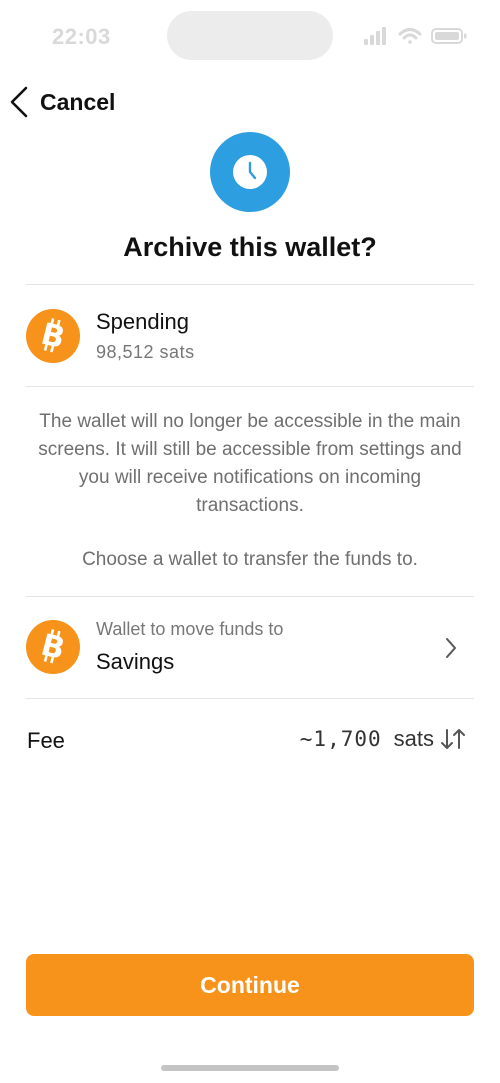  Describe the element at coordinates (135, 661) in the screenshot. I see `destination-wallet-name: Savings` at that location.